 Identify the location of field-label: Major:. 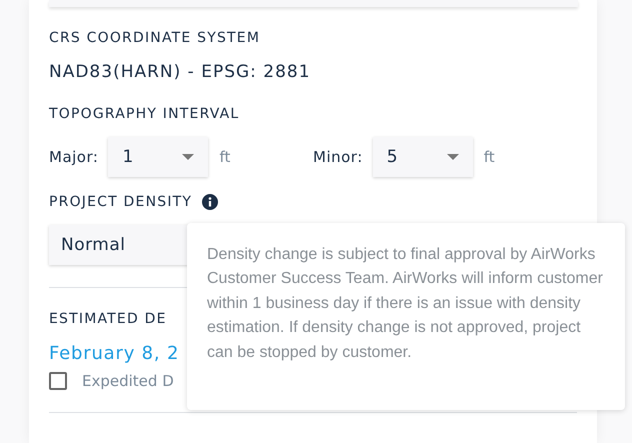
(73, 157).